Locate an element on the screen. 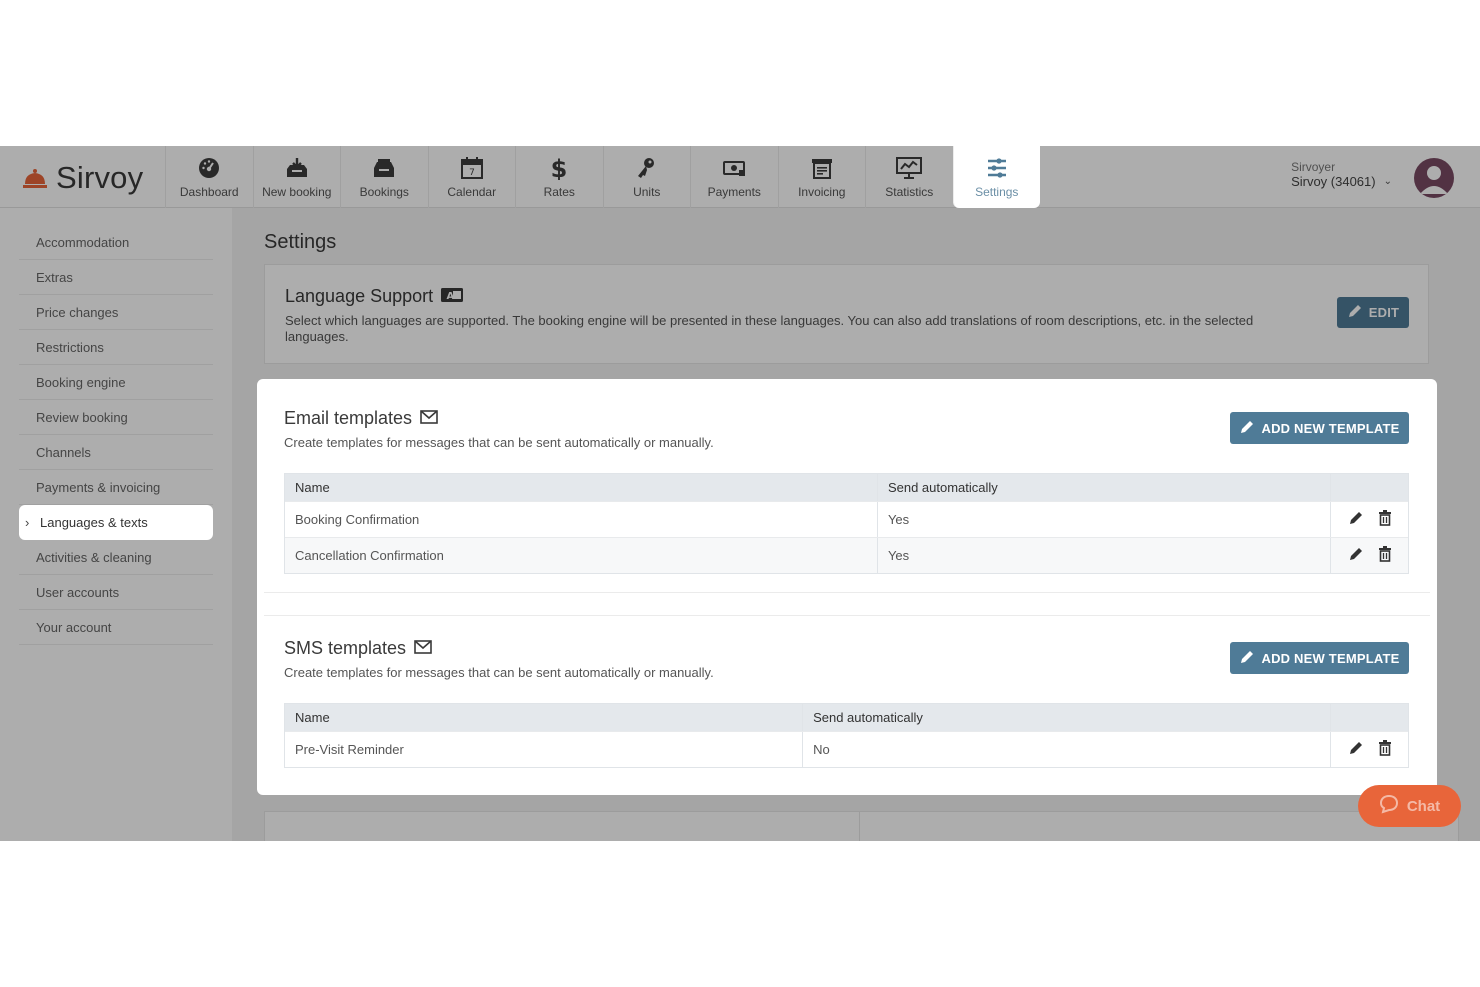  nav-bookings: Bookings is located at coordinates (384, 177).